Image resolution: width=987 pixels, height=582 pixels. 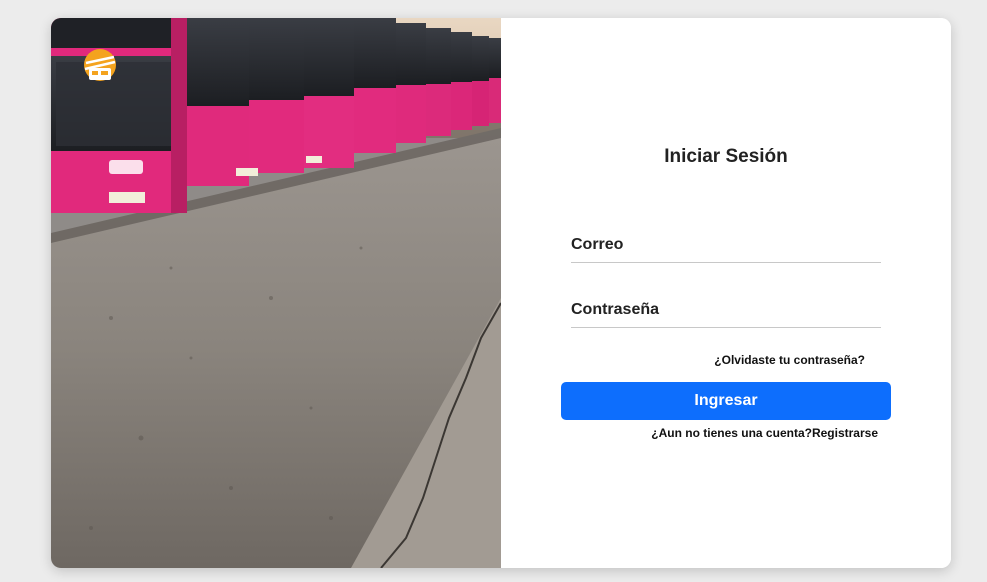 What do you see at coordinates (726, 245) in the screenshot?
I see `email-field` at bounding box center [726, 245].